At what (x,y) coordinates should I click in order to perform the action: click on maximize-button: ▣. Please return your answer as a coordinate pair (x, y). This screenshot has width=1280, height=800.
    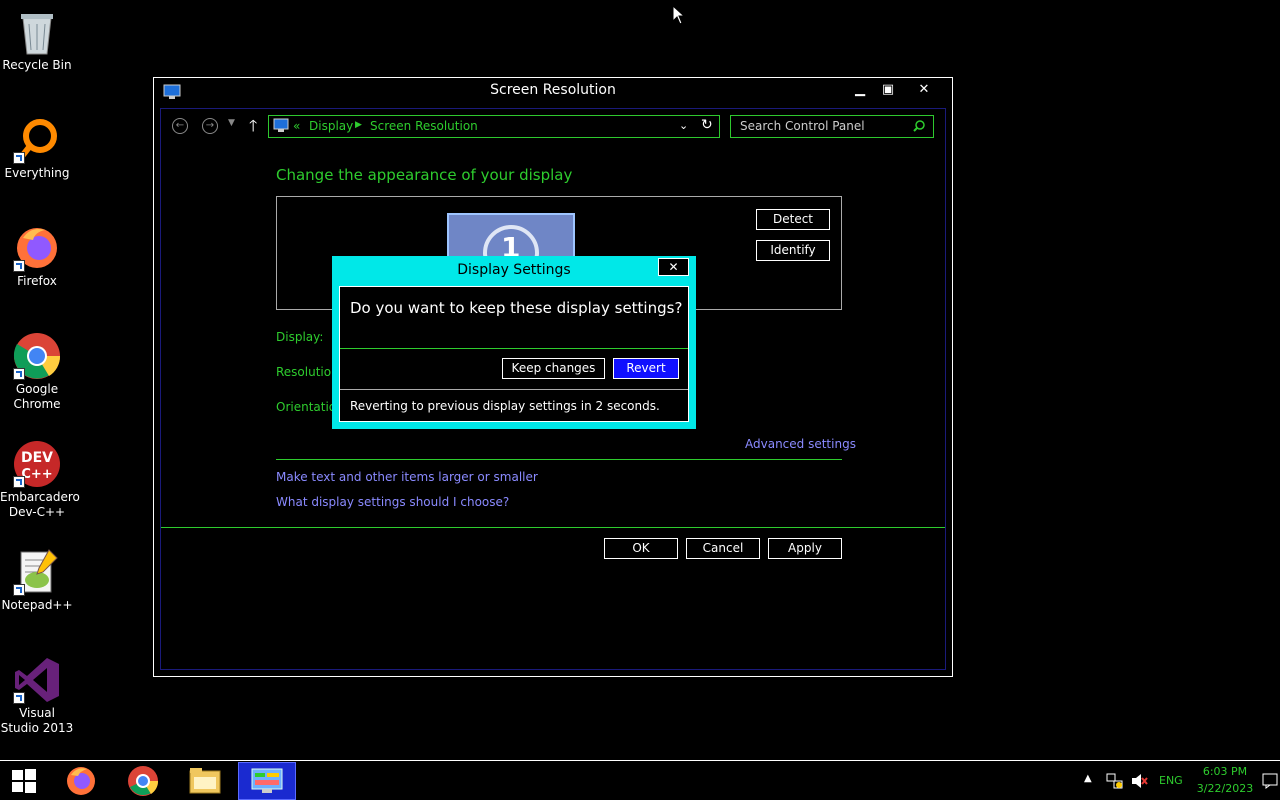
    Looking at the image, I should click on (888, 90).